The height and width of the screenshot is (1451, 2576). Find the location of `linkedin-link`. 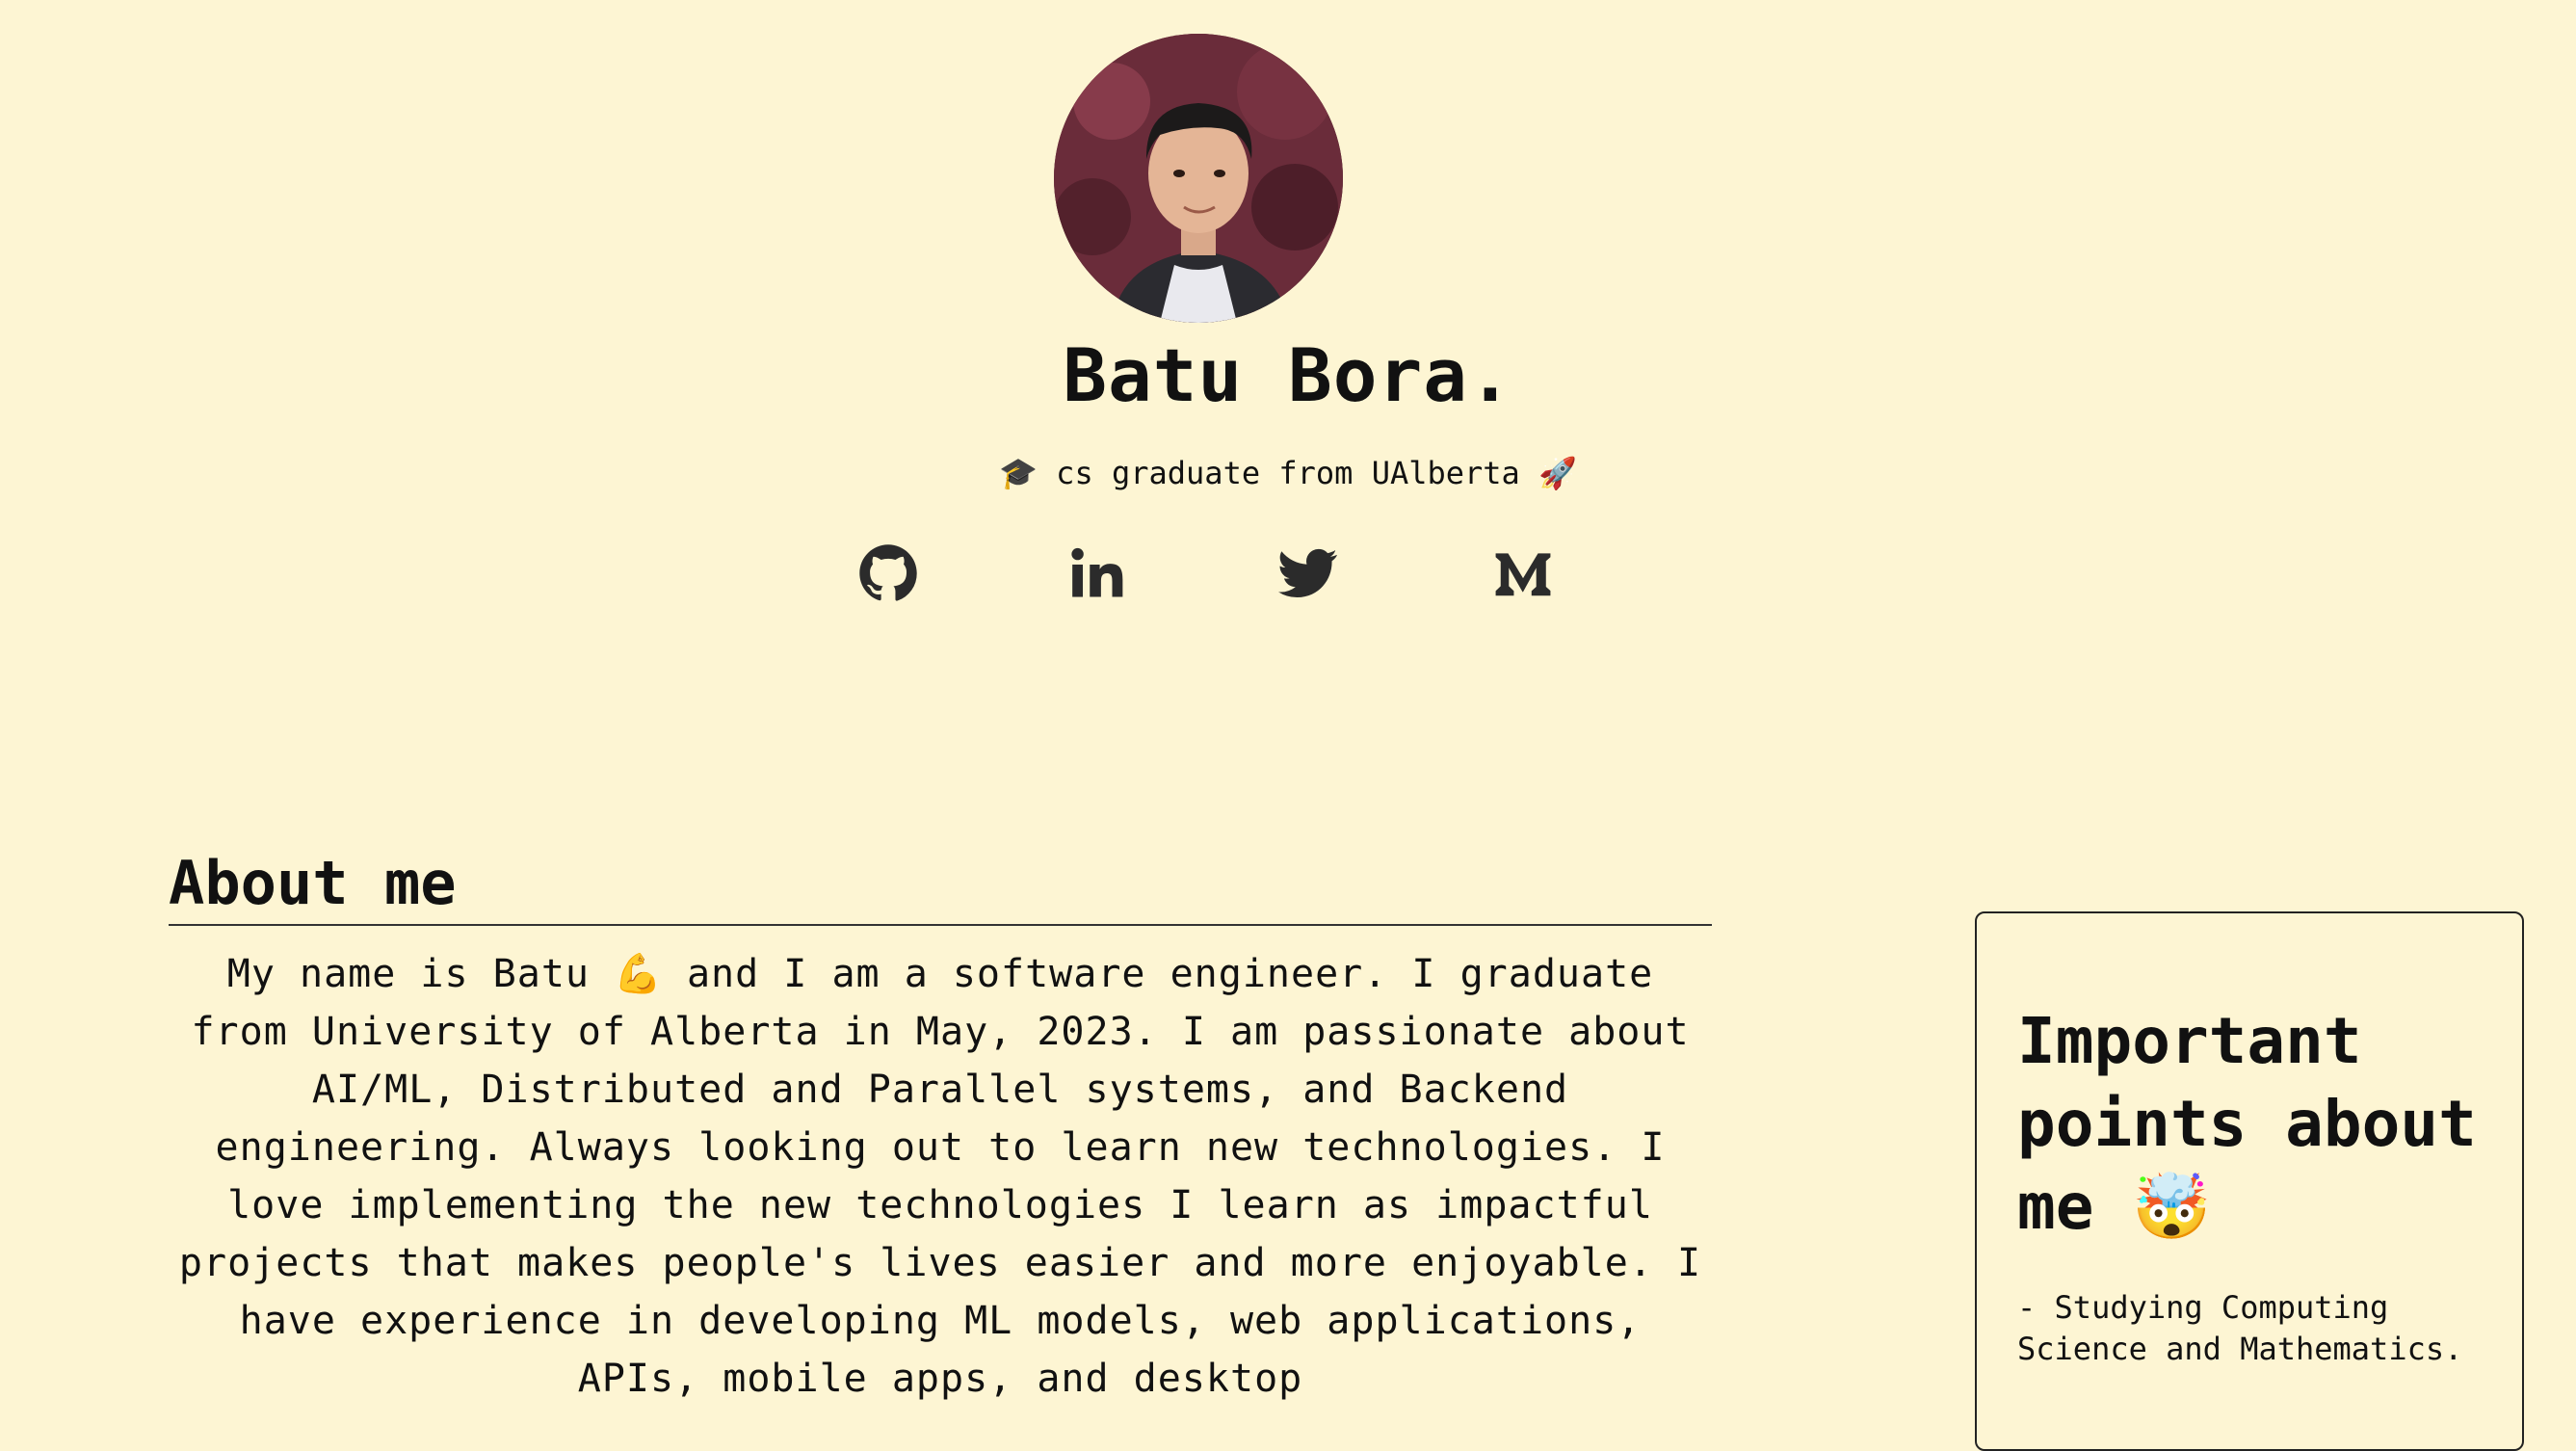

linkedin-link is located at coordinates (1098, 573).